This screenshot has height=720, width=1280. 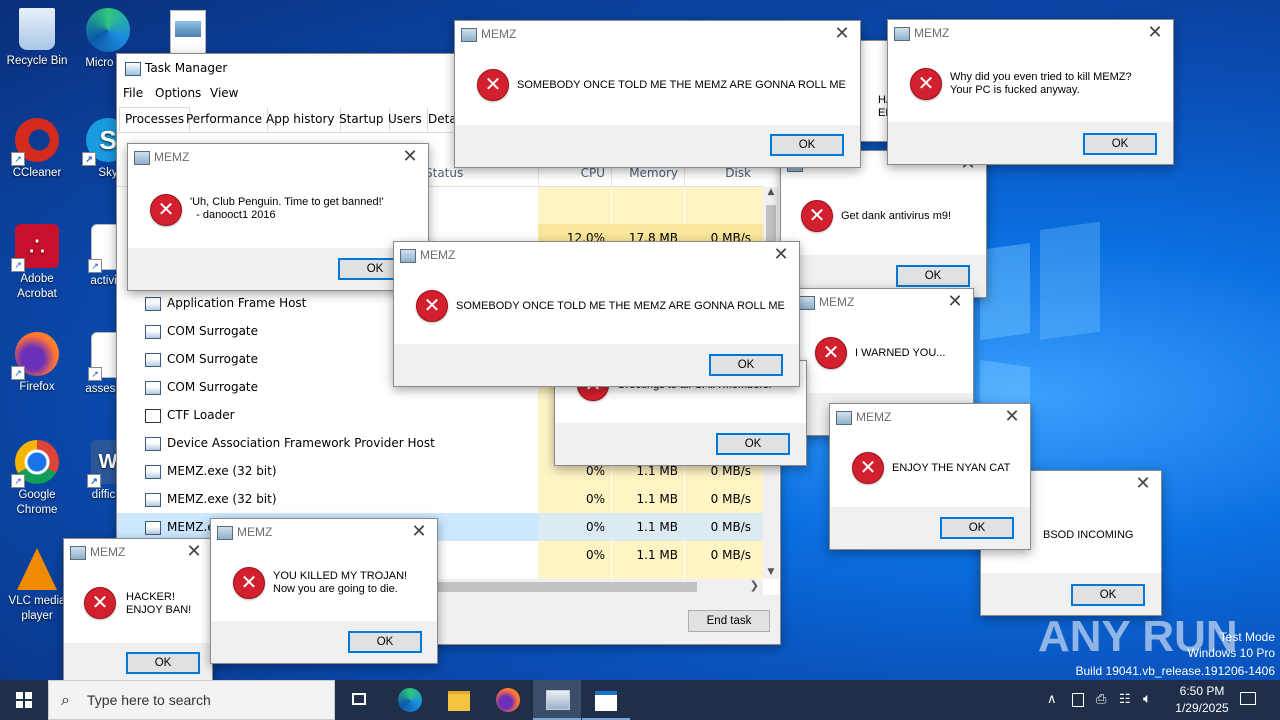 I want to click on desktop-icon-label: Adobe Acrobat, so click(x=37, y=286).